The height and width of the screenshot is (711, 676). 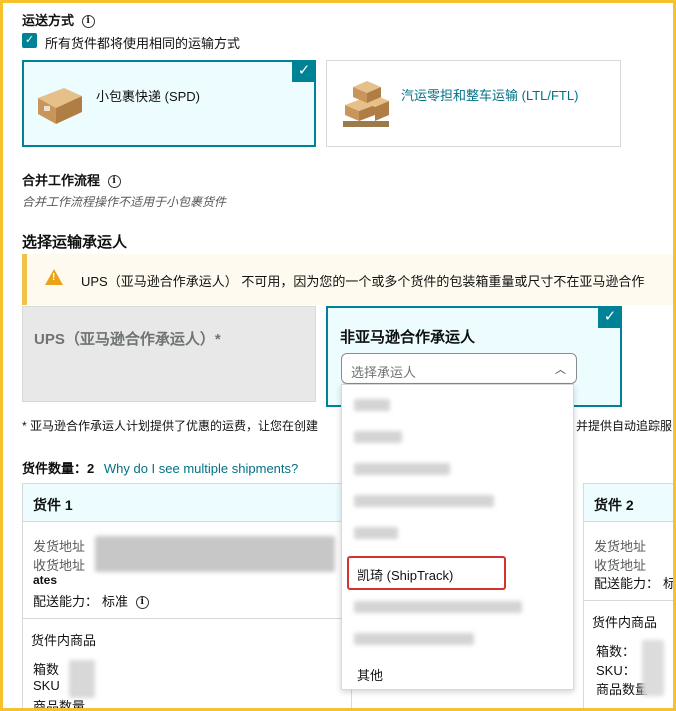 I want to click on workflow-note: 合并工作流程操作不适用于小包裹货件, so click(x=124, y=202).